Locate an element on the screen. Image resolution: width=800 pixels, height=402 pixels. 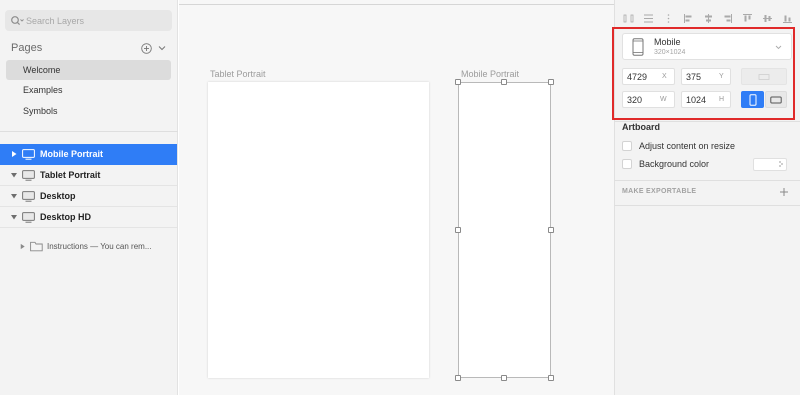
page-item-symbols: Symbols is located at coordinates (88, 111).